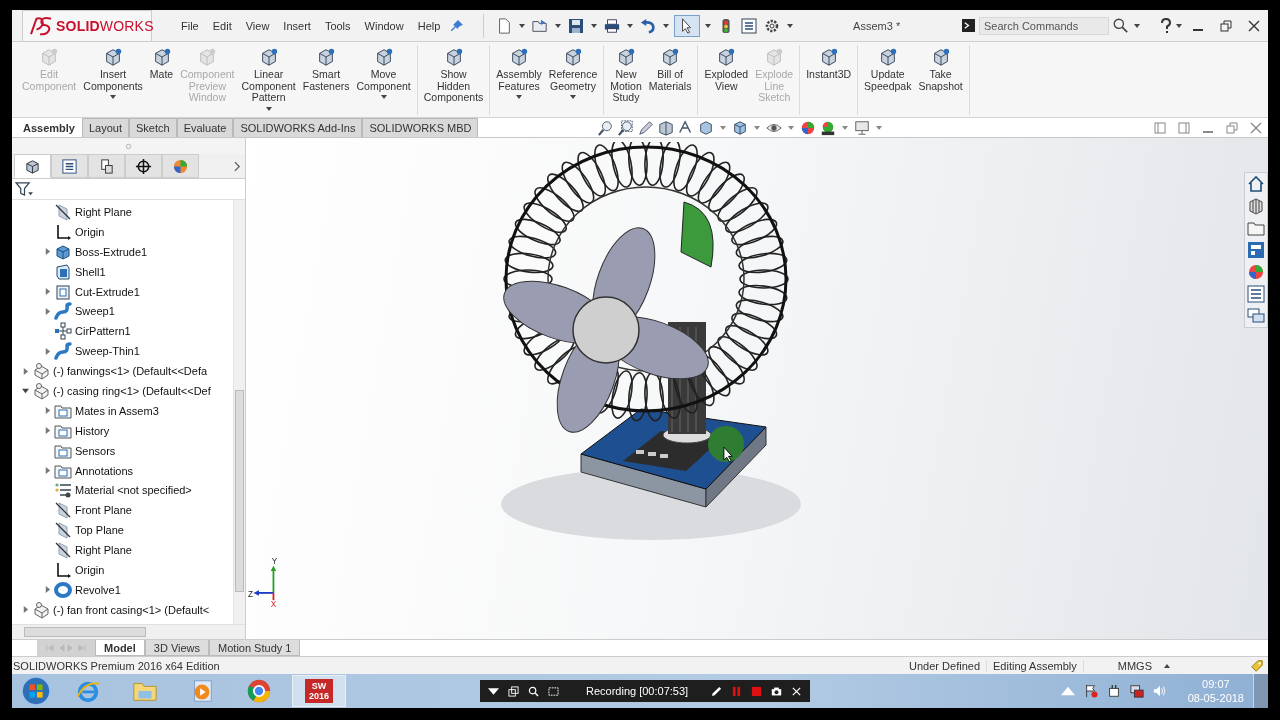 This screenshot has height=720, width=1280. I want to click on home-icon, so click(1256, 184).